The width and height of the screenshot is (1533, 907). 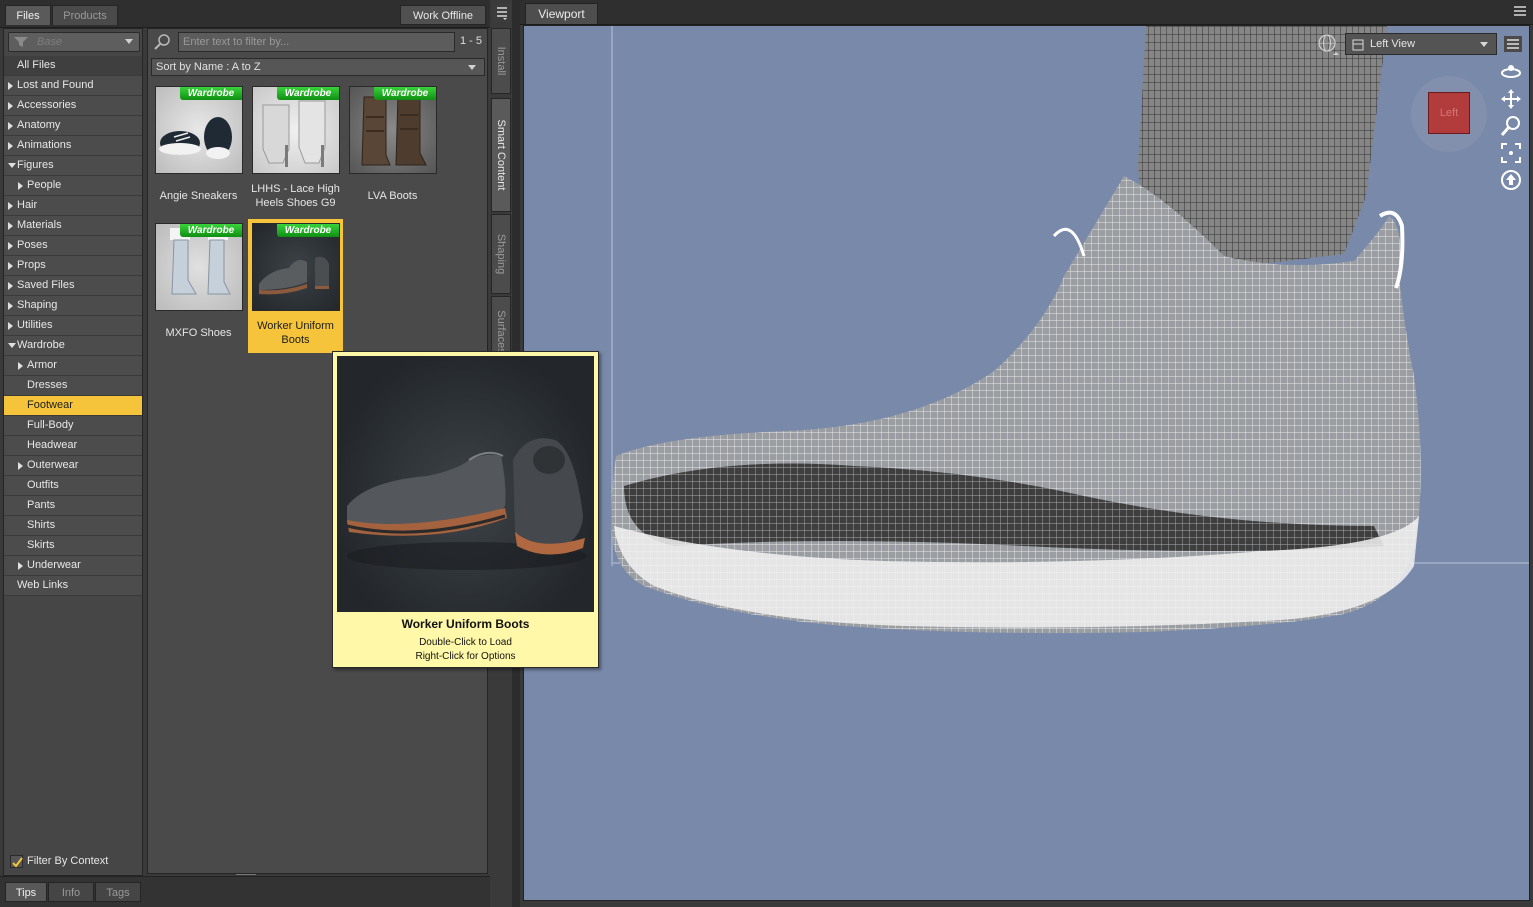 What do you see at coordinates (245, 891) in the screenshot?
I see `bottom-tab-bar: Tips Info Tags` at bounding box center [245, 891].